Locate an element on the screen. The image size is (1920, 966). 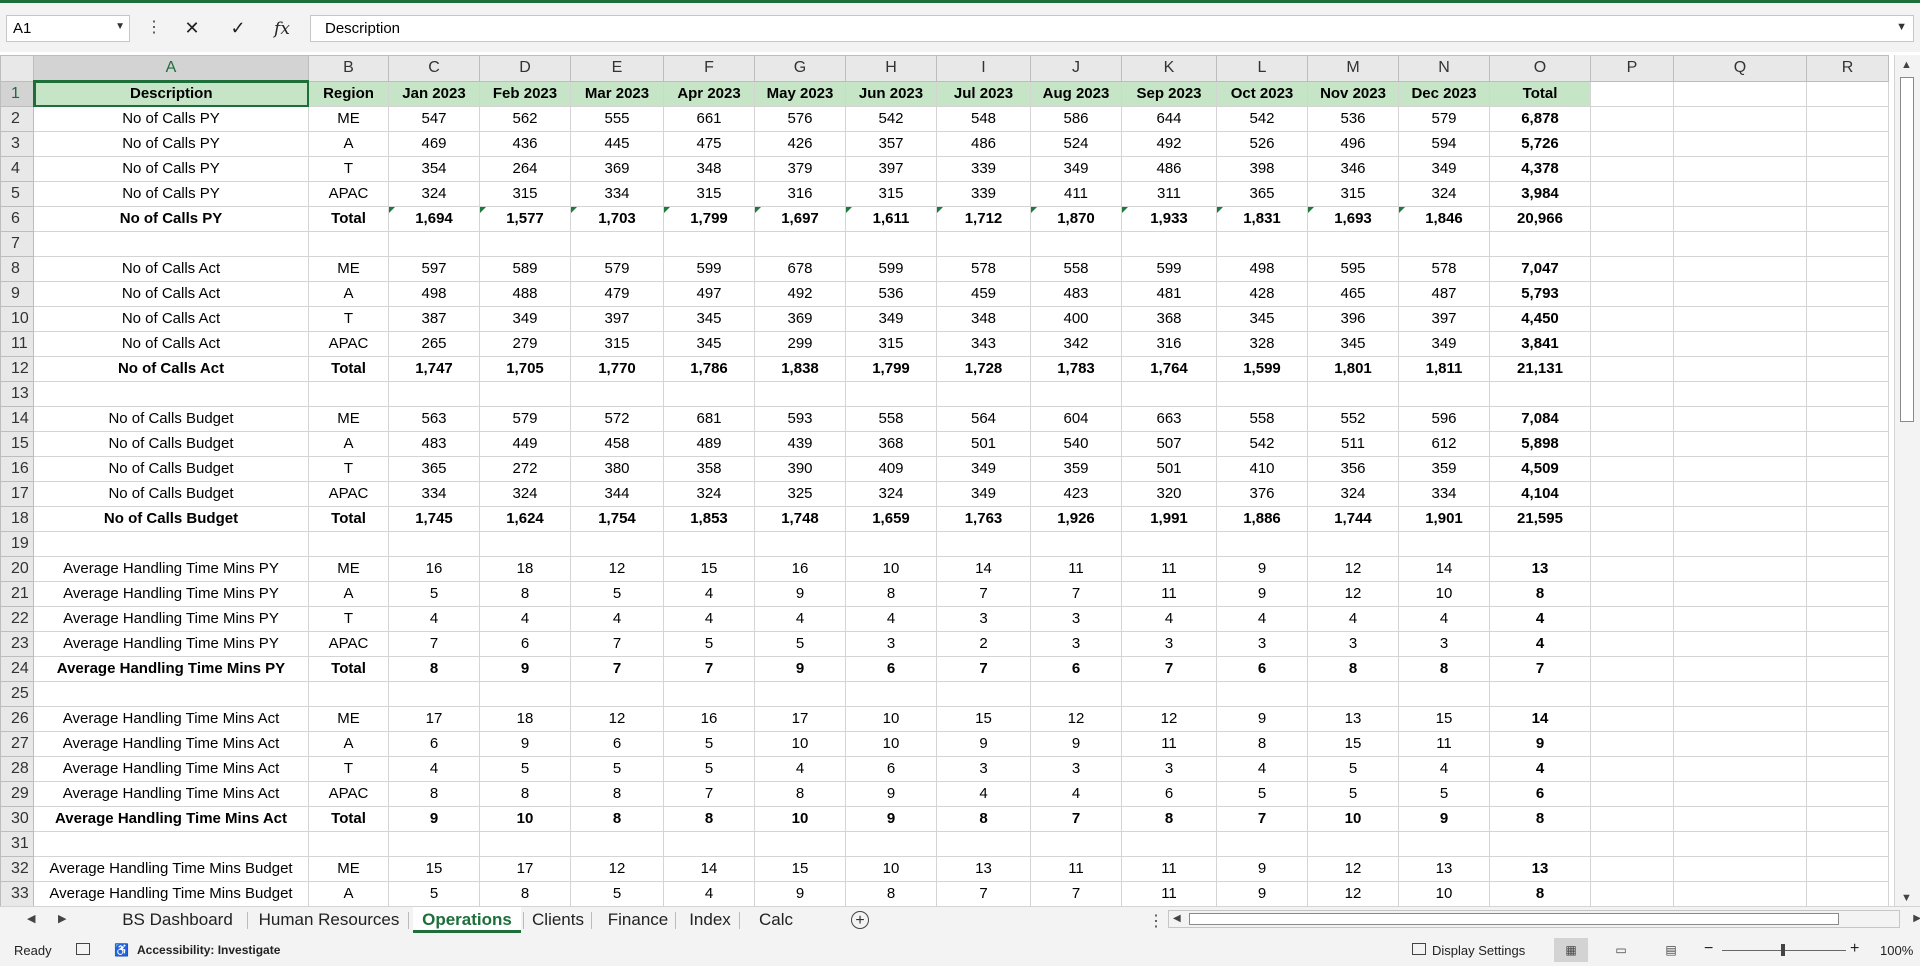
grid-cell: 18 is located at coordinates (525, 569).